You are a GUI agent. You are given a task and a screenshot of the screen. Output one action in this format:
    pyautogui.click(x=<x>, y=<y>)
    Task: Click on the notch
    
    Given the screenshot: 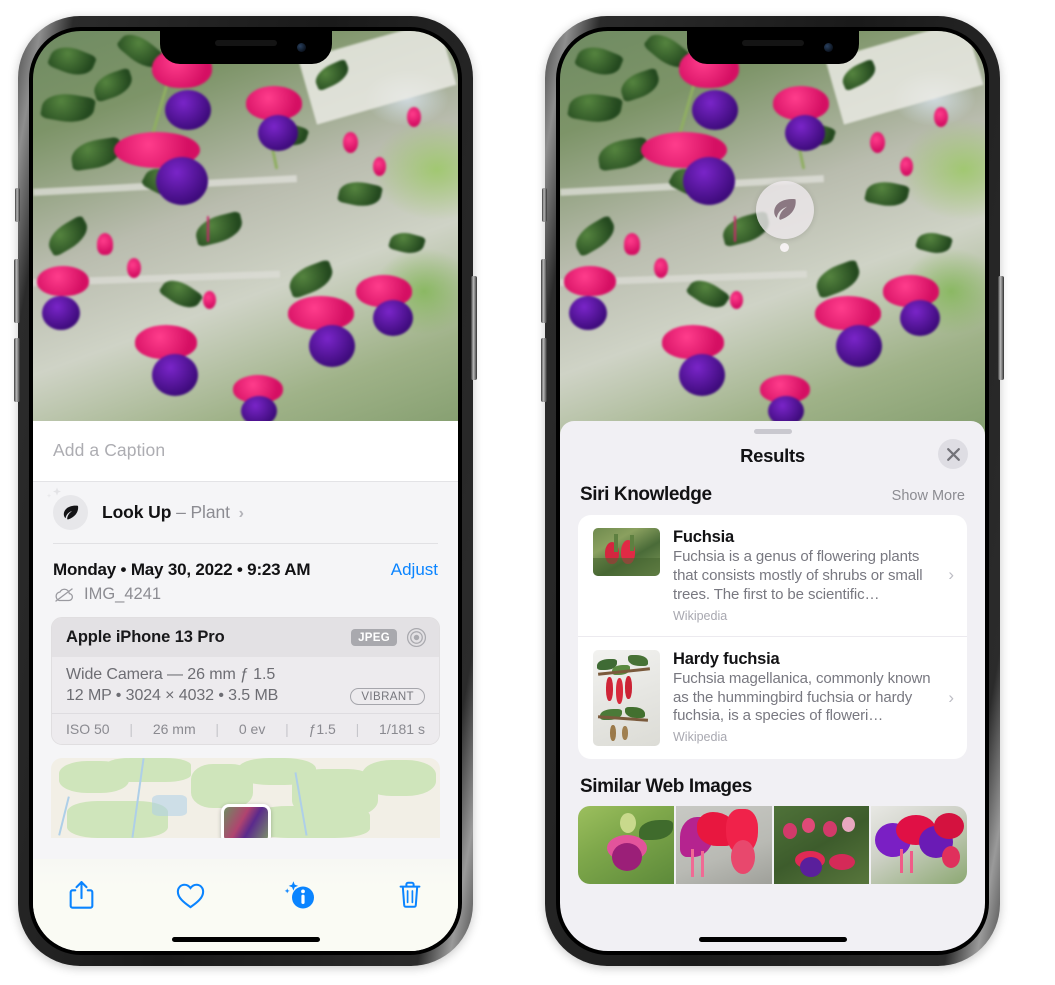 What is the action you would take?
    pyautogui.click(x=772, y=47)
    